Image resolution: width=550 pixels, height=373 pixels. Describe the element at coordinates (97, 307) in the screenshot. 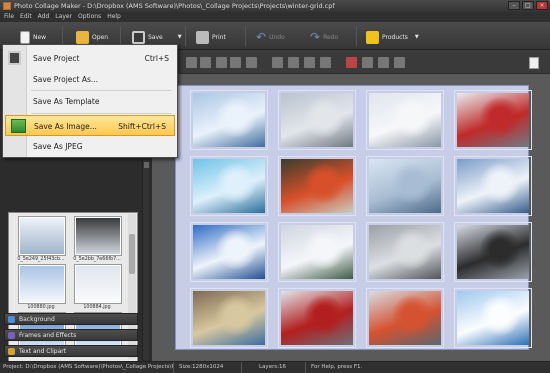

I see `thumbnail-label: 100884.jpg` at that location.